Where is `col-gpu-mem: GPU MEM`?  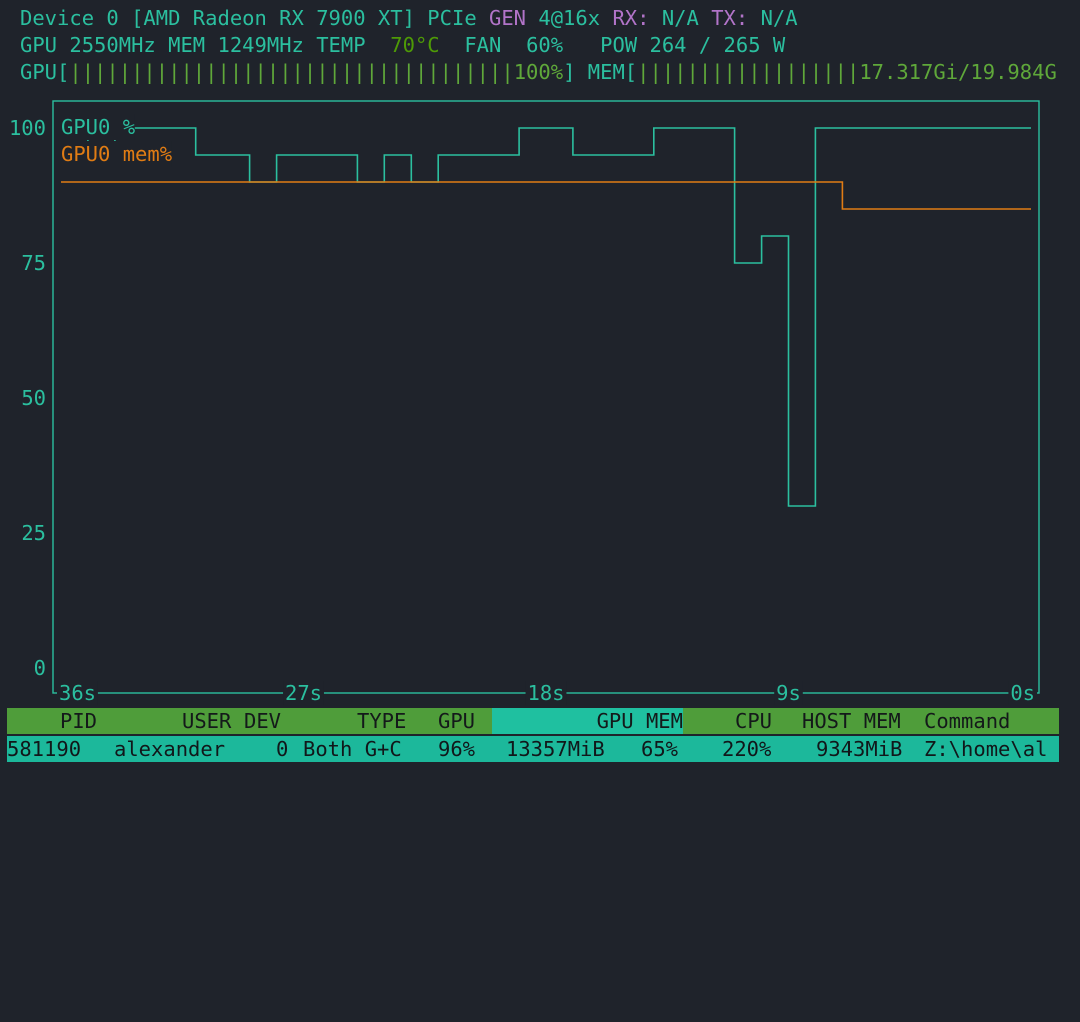
col-gpu-mem: GPU MEM is located at coordinates (587, 721).